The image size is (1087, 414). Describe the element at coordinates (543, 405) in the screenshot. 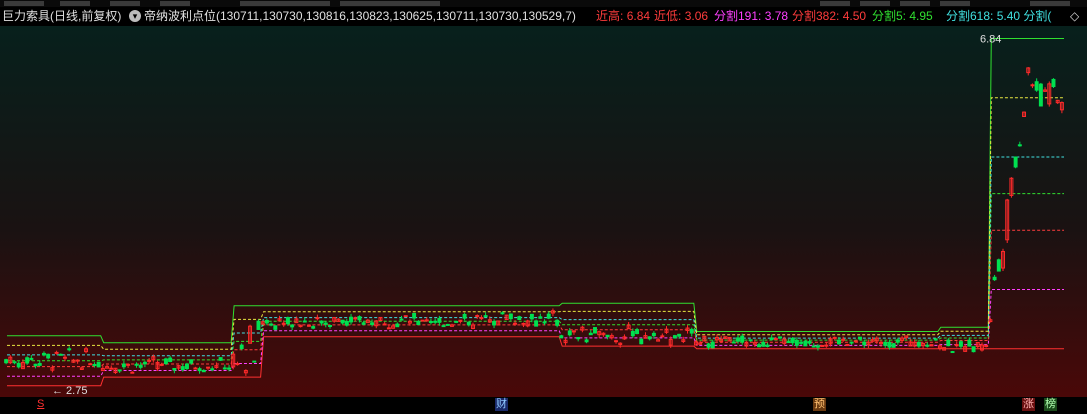

I see `event-marker-bar: S 财 预 涨 榜` at that location.